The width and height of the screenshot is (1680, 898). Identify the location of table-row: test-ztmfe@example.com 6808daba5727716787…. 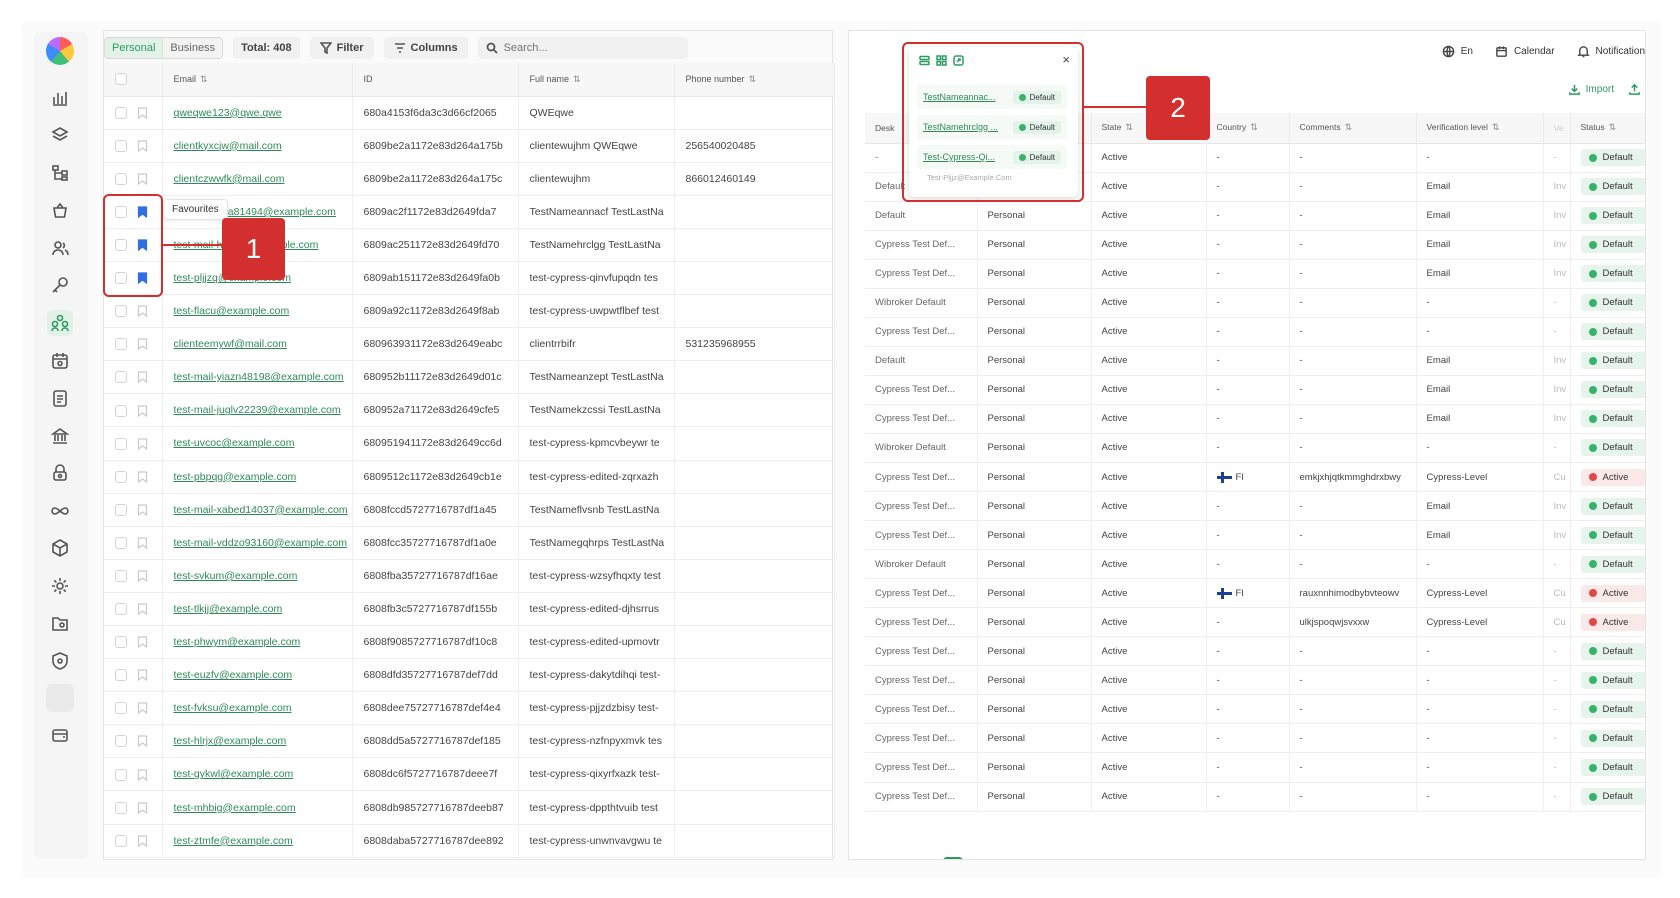
(469, 841).